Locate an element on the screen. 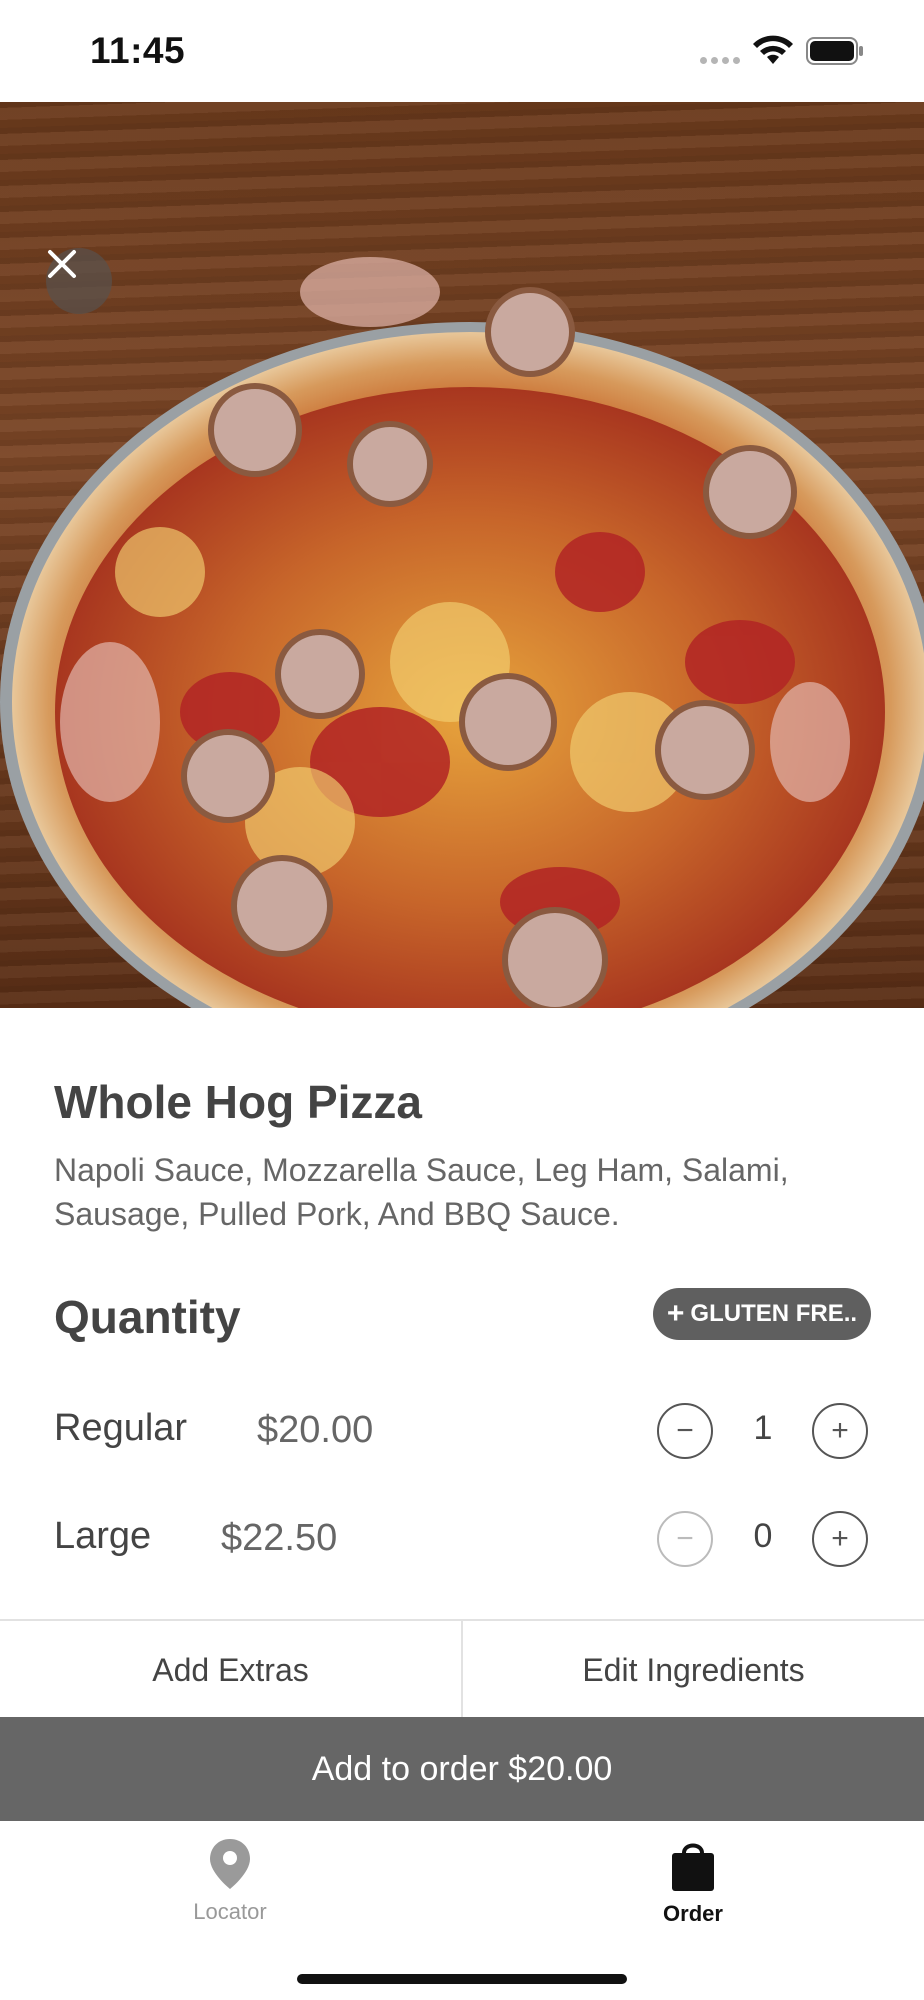 Image resolution: width=924 pixels, height=2000 pixels. add-to-order-button: Add to order $20.00 is located at coordinates (462, 1769).